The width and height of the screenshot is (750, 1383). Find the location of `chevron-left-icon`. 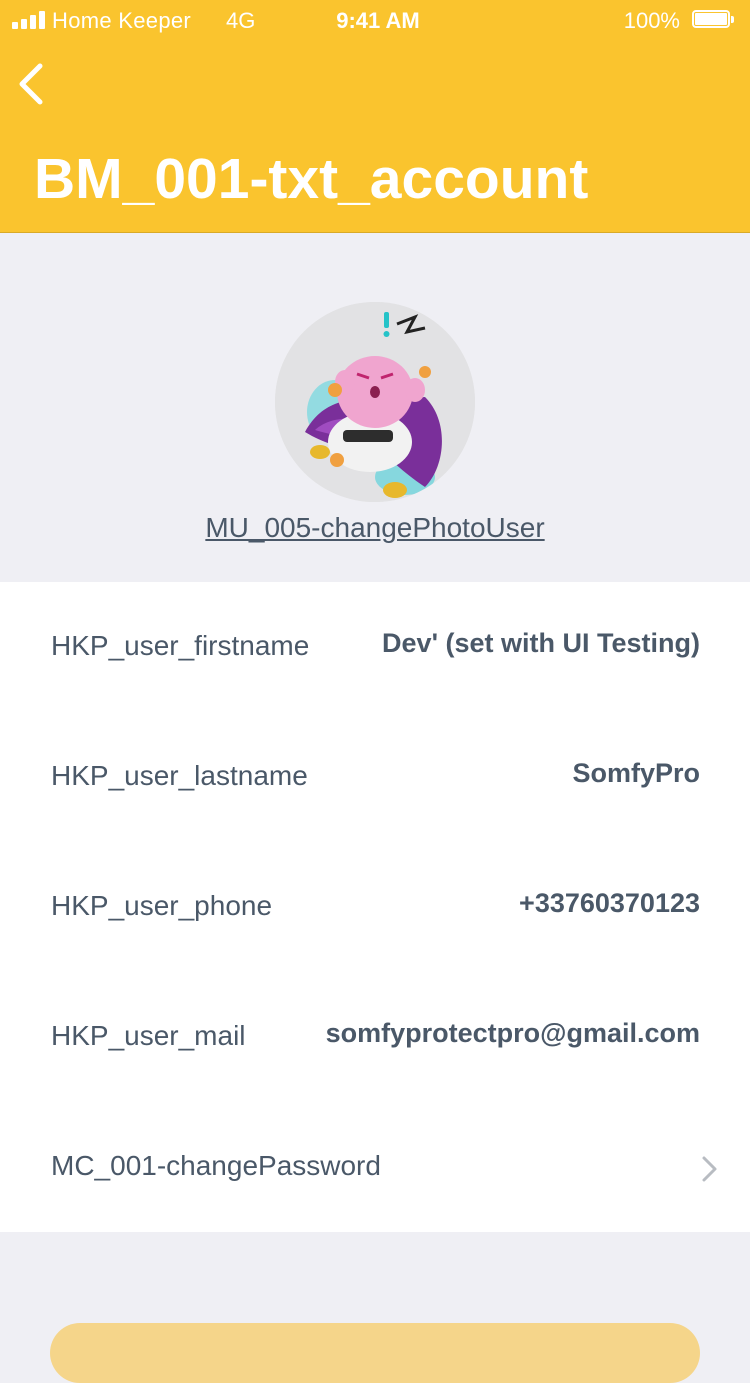

chevron-left-icon is located at coordinates (31, 84).